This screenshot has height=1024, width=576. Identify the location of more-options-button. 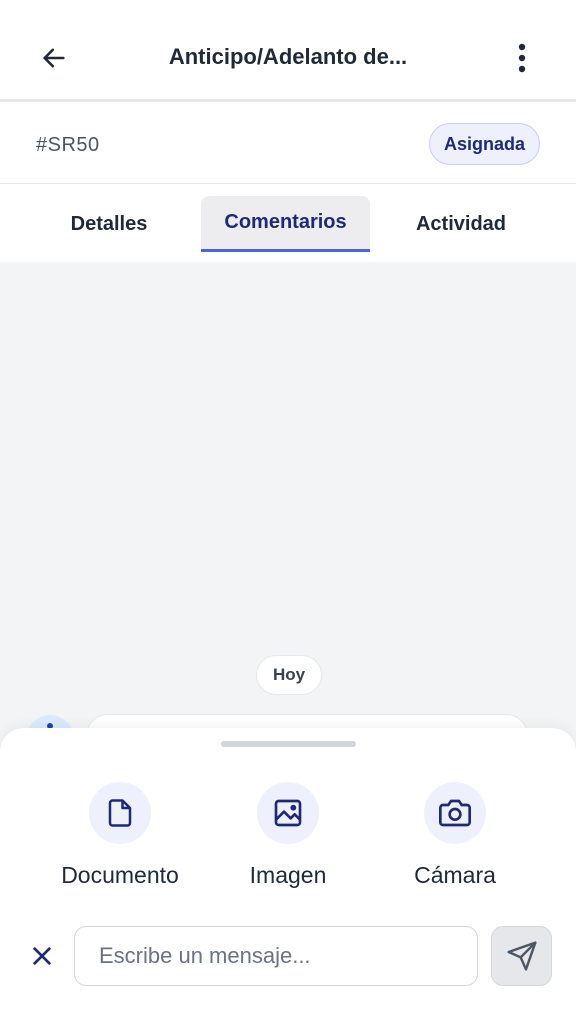
(522, 58).